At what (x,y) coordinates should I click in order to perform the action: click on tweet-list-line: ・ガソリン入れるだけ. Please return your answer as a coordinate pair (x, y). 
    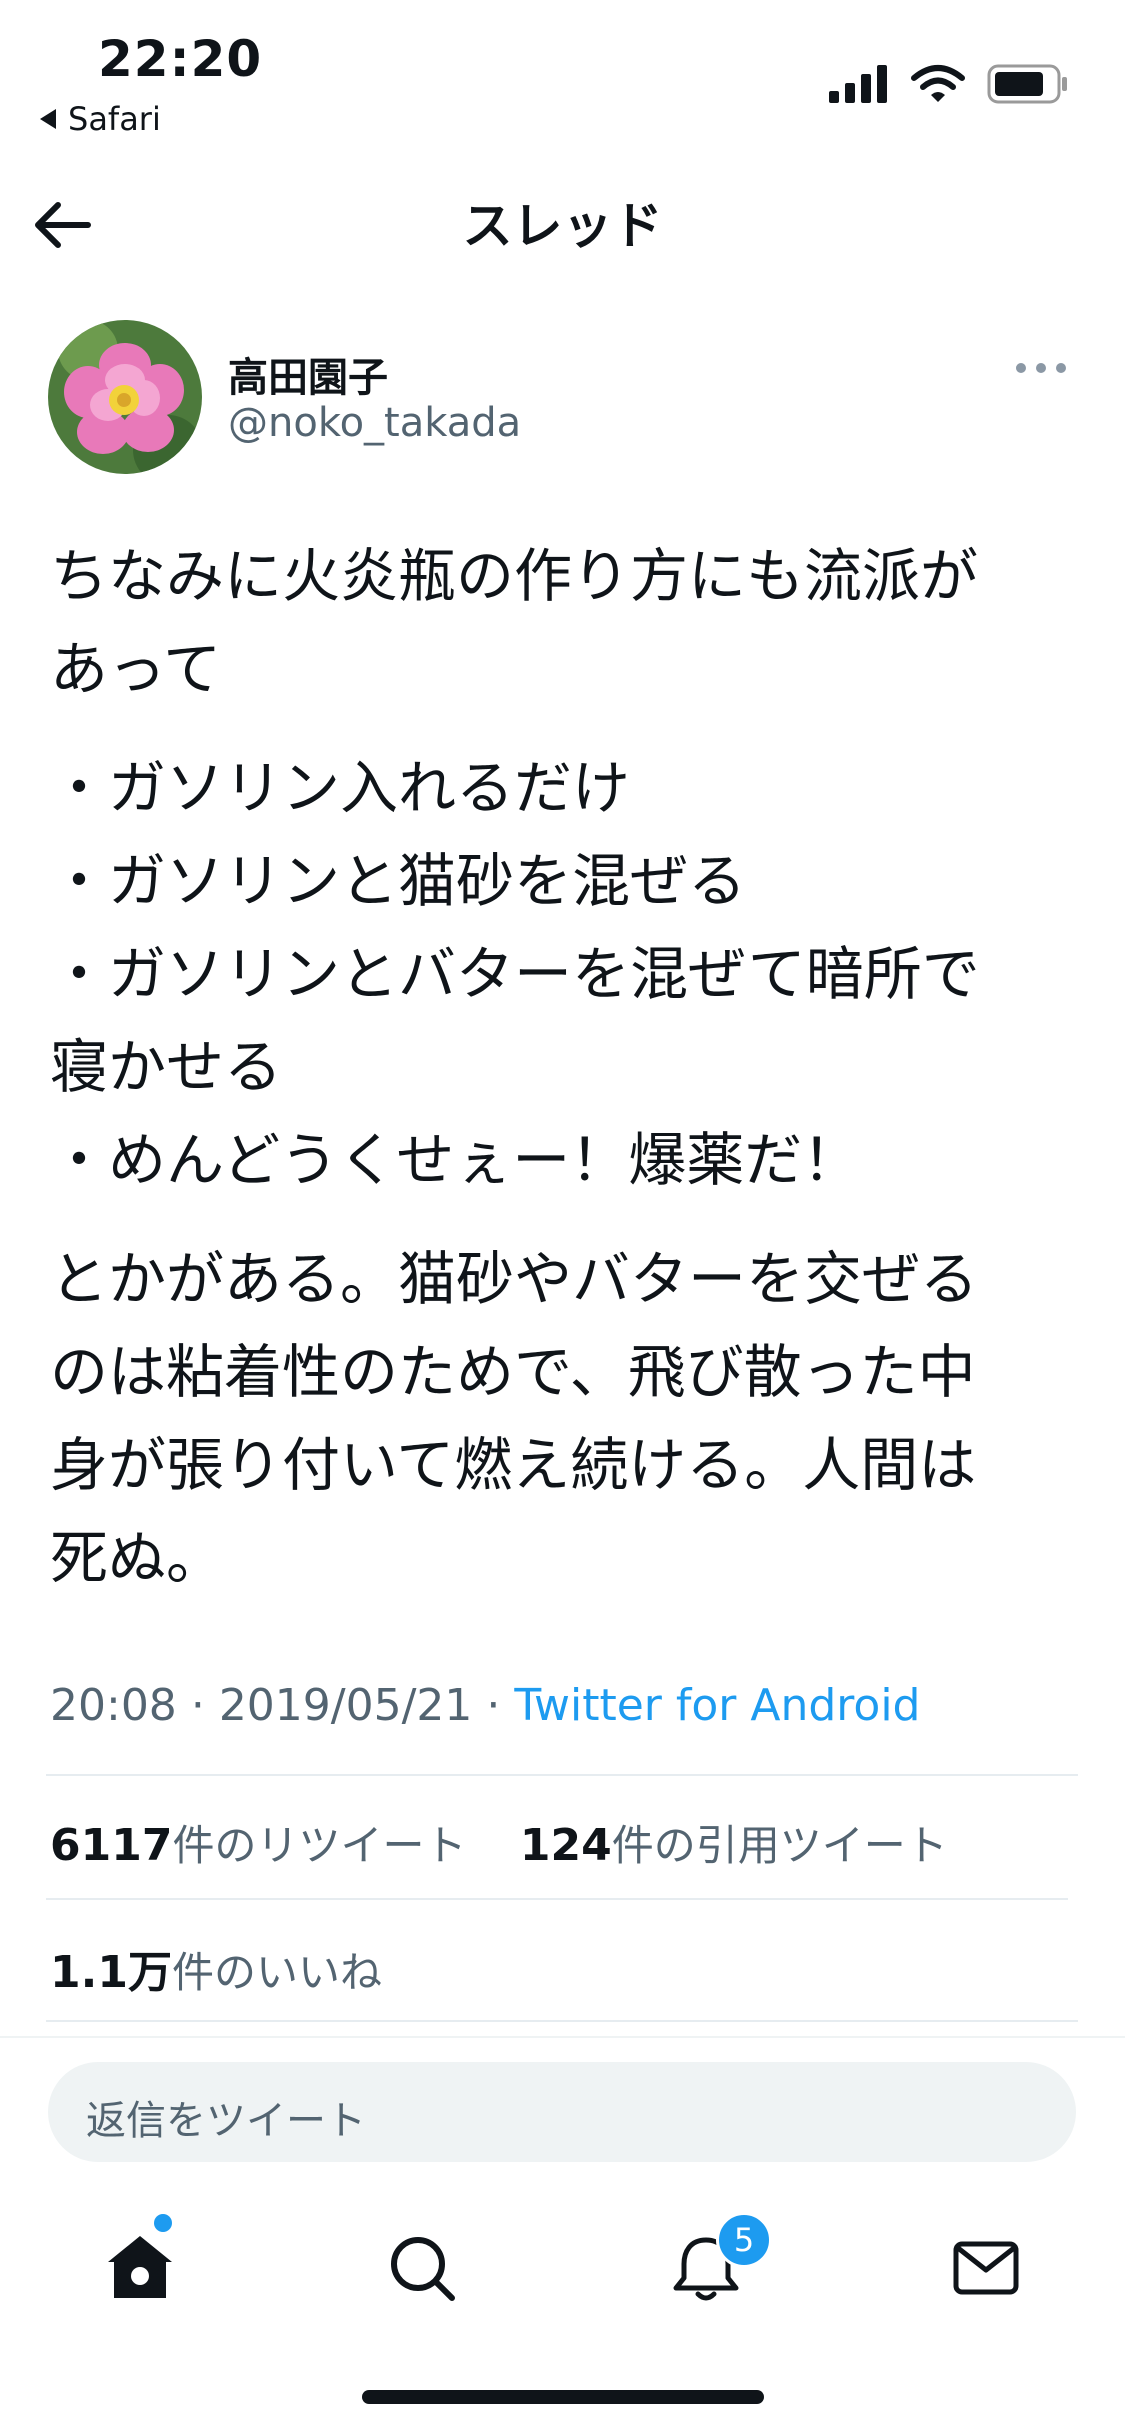
    Looking at the image, I should click on (340, 788).